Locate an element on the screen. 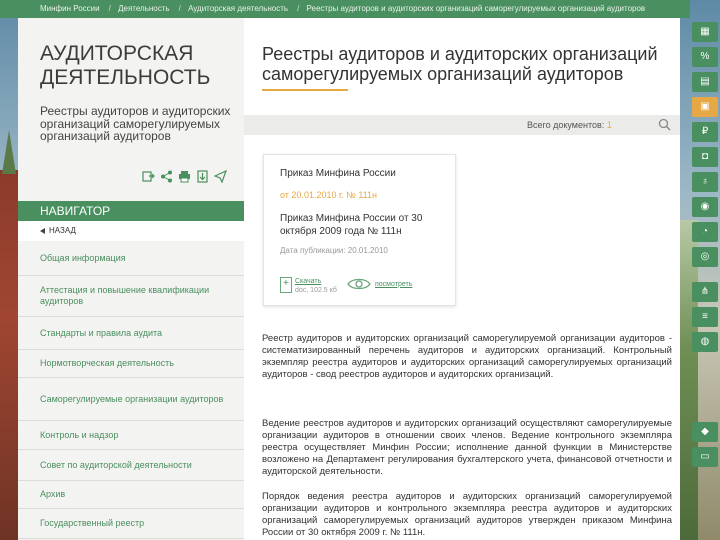 The width and height of the screenshot is (720, 540). share-icon is located at coordinates (166, 176).